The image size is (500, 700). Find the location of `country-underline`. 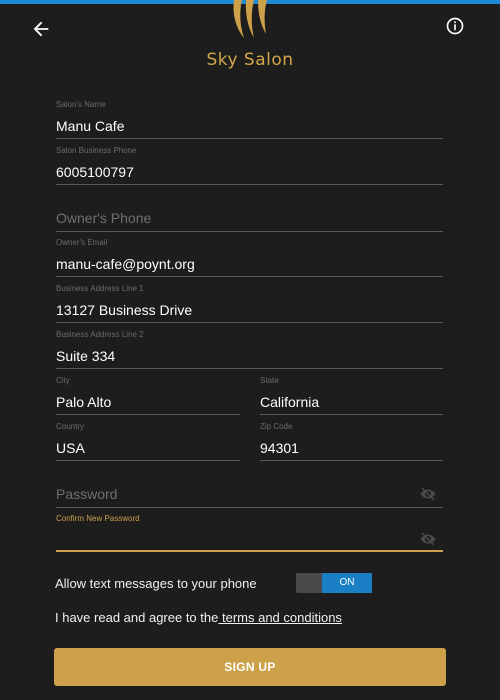

country-underline is located at coordinates (148, 460).